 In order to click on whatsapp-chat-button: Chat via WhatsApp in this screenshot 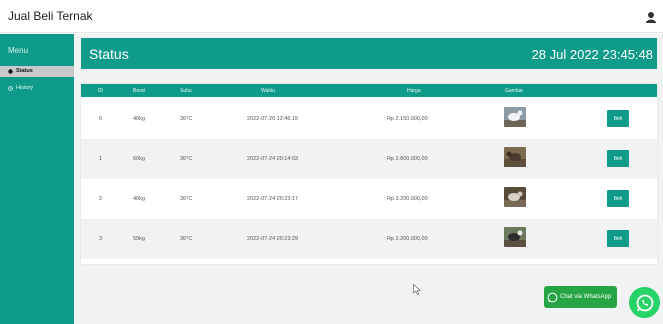, I will do `click(580, 297)`.